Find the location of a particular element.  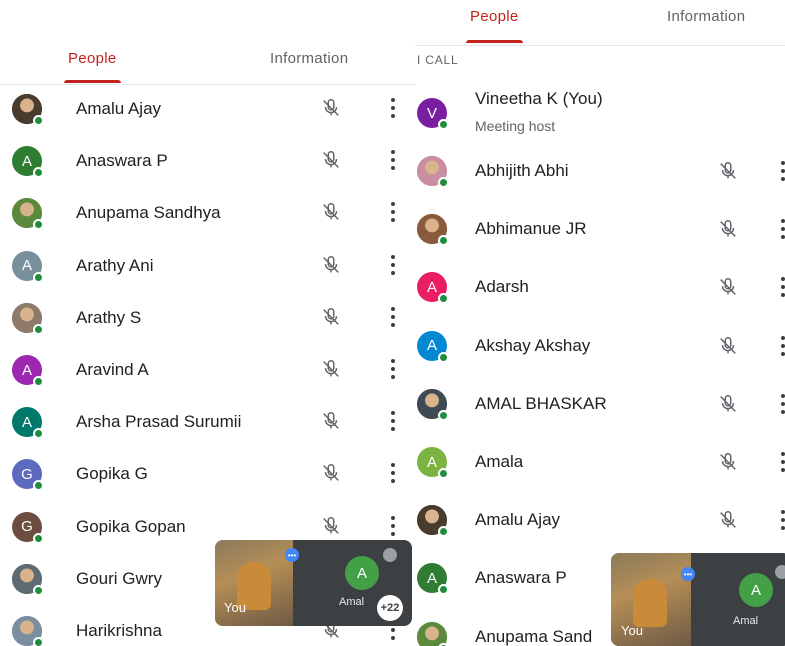

host-row: V Vineetha K (You) Meeting host is located at coordinates (600, 115).